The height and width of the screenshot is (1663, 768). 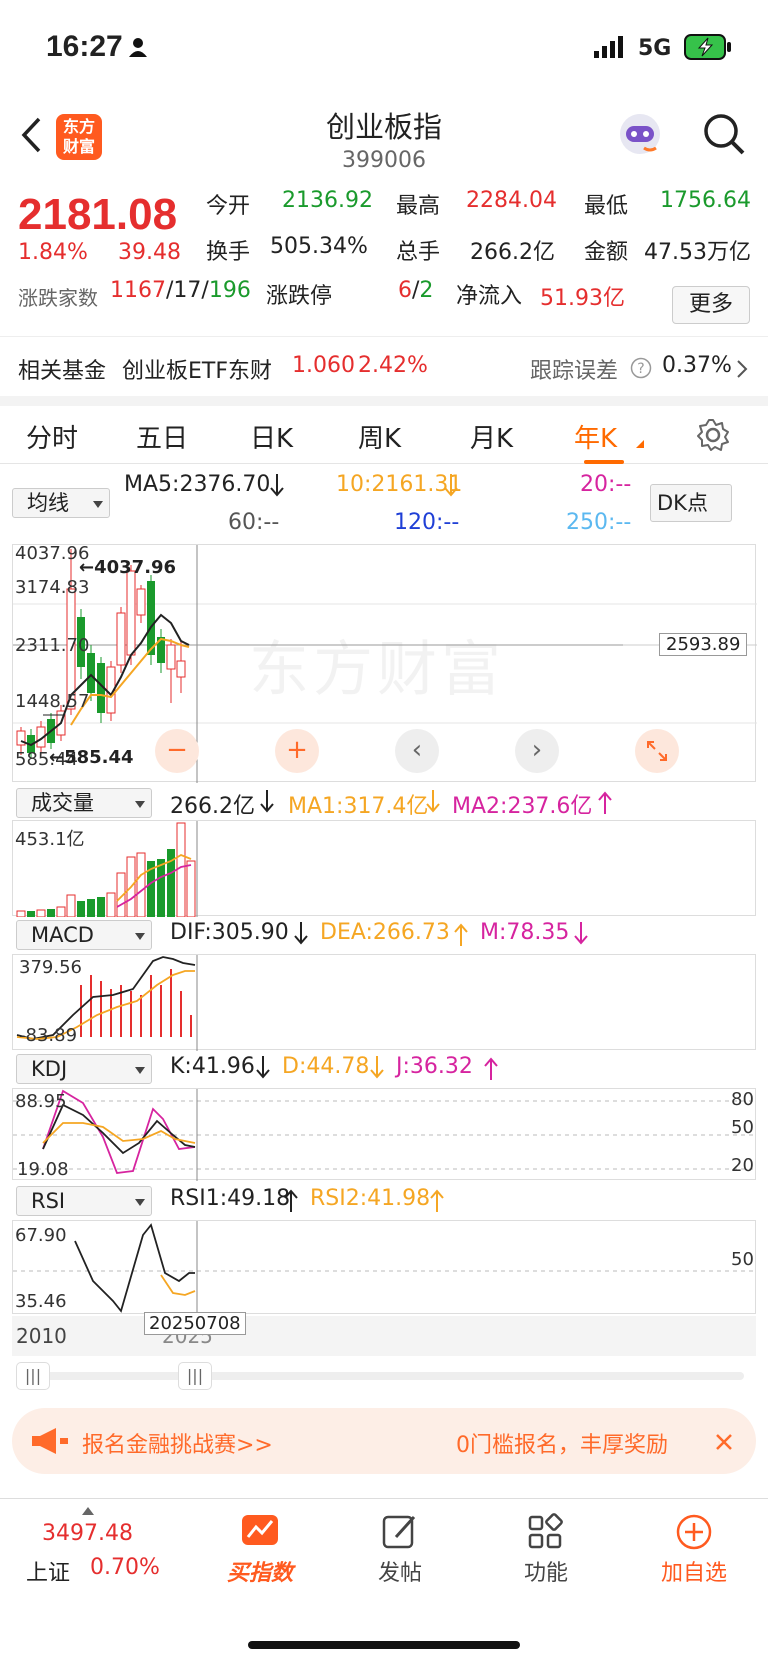 What do you see at coordinates (724, 1442) in the screenshot?
I see `close-icon` at bounding box center [724, 1442].